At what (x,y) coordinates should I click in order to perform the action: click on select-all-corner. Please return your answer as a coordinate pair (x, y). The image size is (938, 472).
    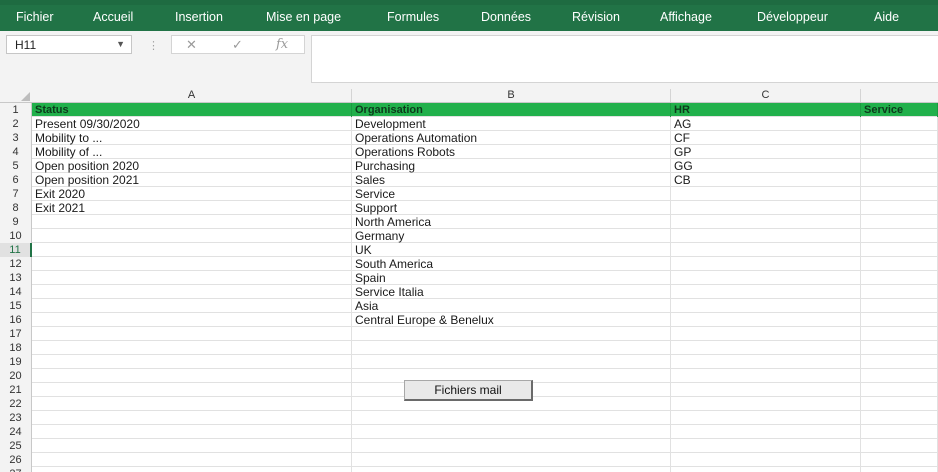
    Looking at the image, I should click on (16, 95).